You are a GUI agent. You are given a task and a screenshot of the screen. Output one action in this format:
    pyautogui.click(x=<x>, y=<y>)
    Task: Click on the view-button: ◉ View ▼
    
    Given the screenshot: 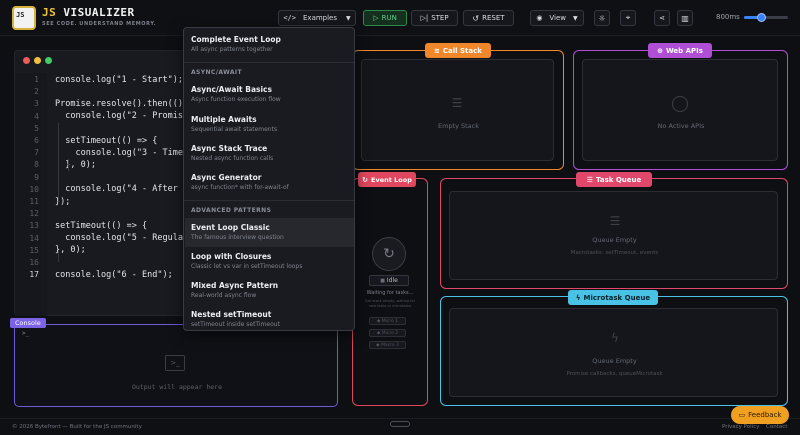 What is the action you would take?
    pyautogui.click(x=557, y=18)
    